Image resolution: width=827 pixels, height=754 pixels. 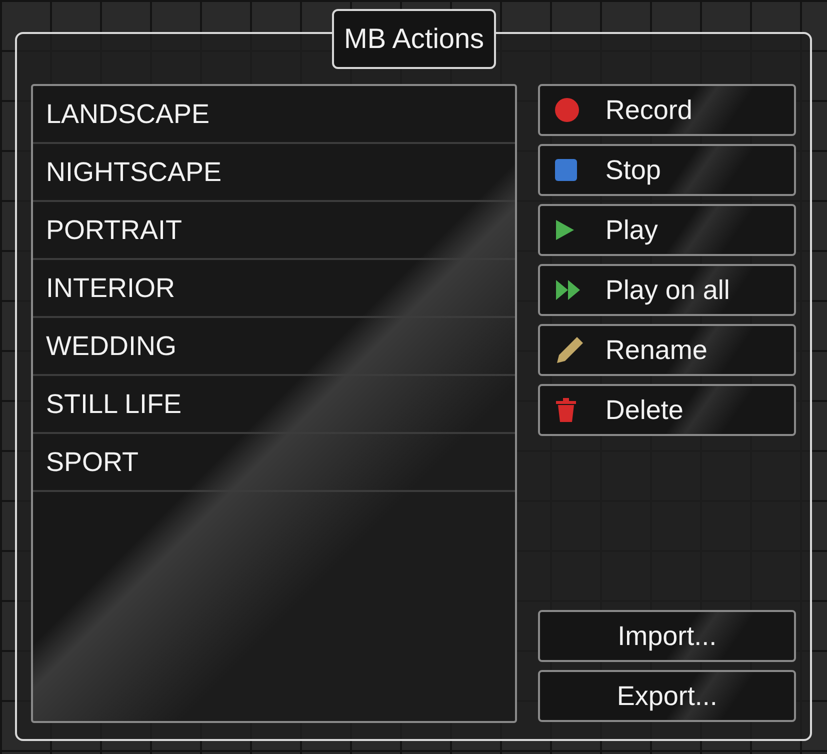 What do you see at coordinates (667, 350) in the screenshot?
I see `action-button: Rename` at bounding box center [667, 350].